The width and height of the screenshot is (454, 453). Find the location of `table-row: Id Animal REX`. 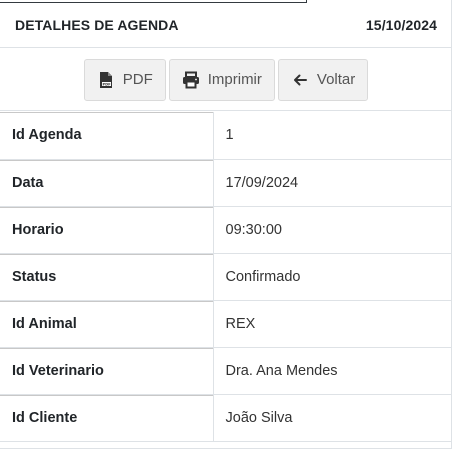

table-row: Id Animal REX is located at coordinates (226, 324).